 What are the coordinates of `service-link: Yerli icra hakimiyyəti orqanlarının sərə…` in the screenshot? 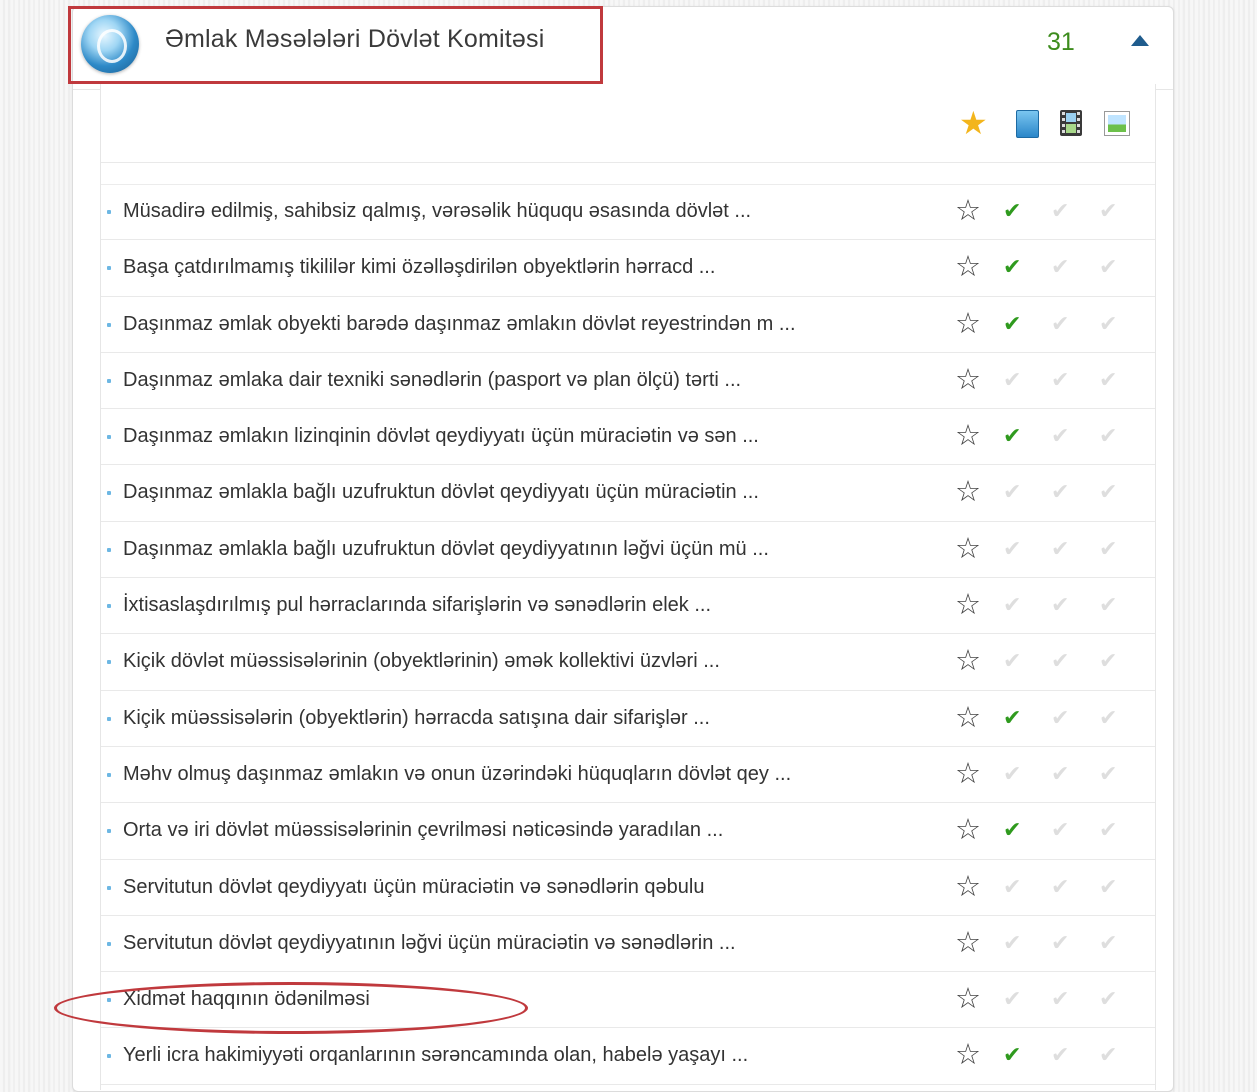 It's located at (435, 1055).